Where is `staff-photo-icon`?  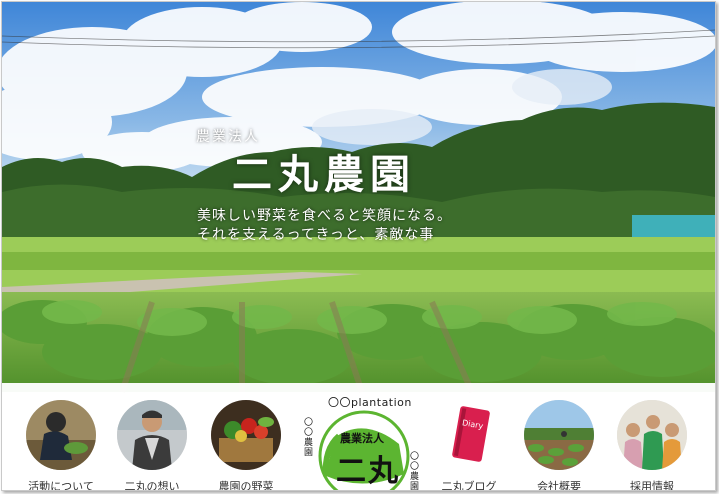
staff-photo-icon is located at coordinates (652, 435).